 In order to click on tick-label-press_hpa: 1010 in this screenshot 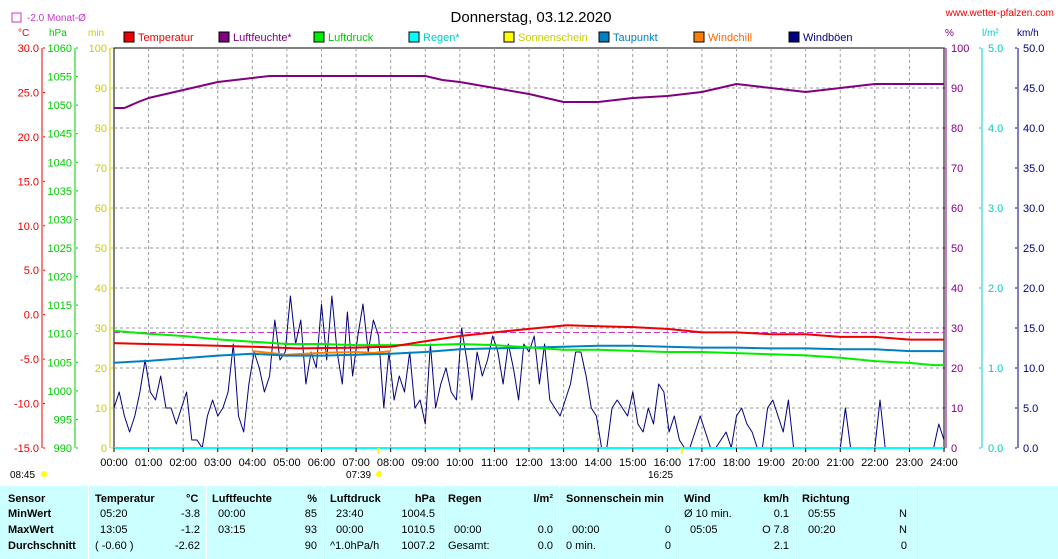, I will do `click(60, 335)`.